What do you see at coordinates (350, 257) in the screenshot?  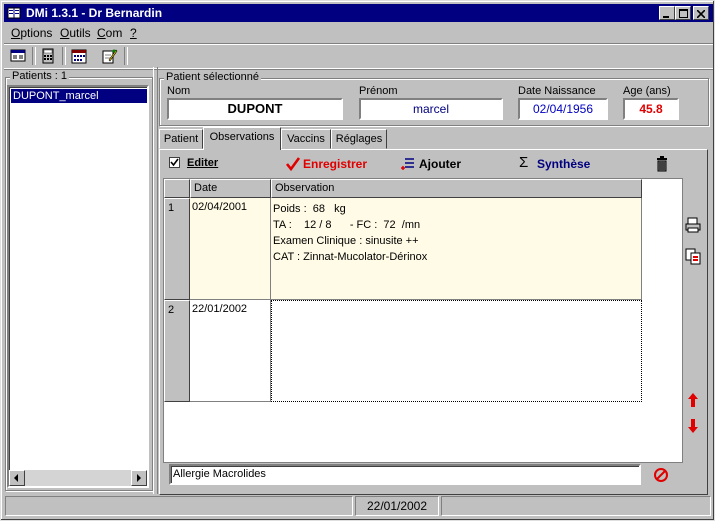 I see `observation-line: CAT : Zinnat-Mucolator-Dérinox` at bounding box center [350, 257].